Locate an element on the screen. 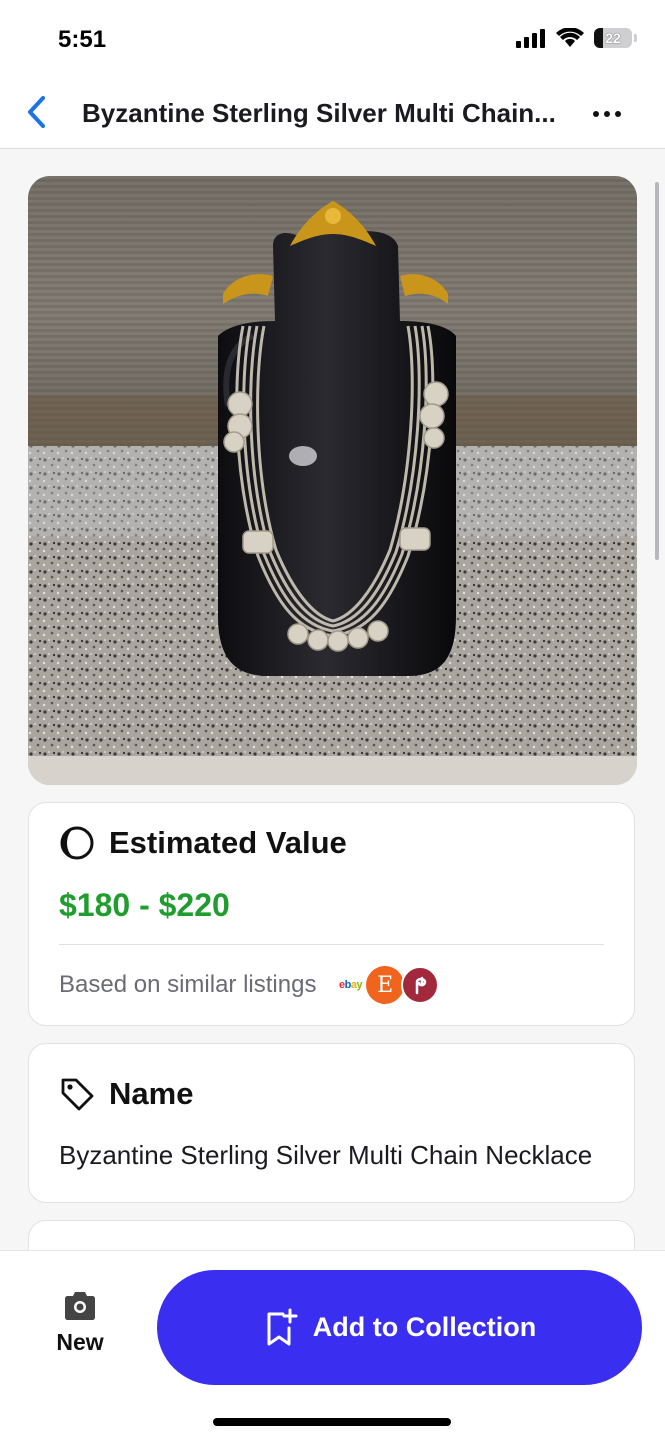 The width and height of the screenshot is (665, 1441). crescent-moon-icon is located at coordinates (77, 843).